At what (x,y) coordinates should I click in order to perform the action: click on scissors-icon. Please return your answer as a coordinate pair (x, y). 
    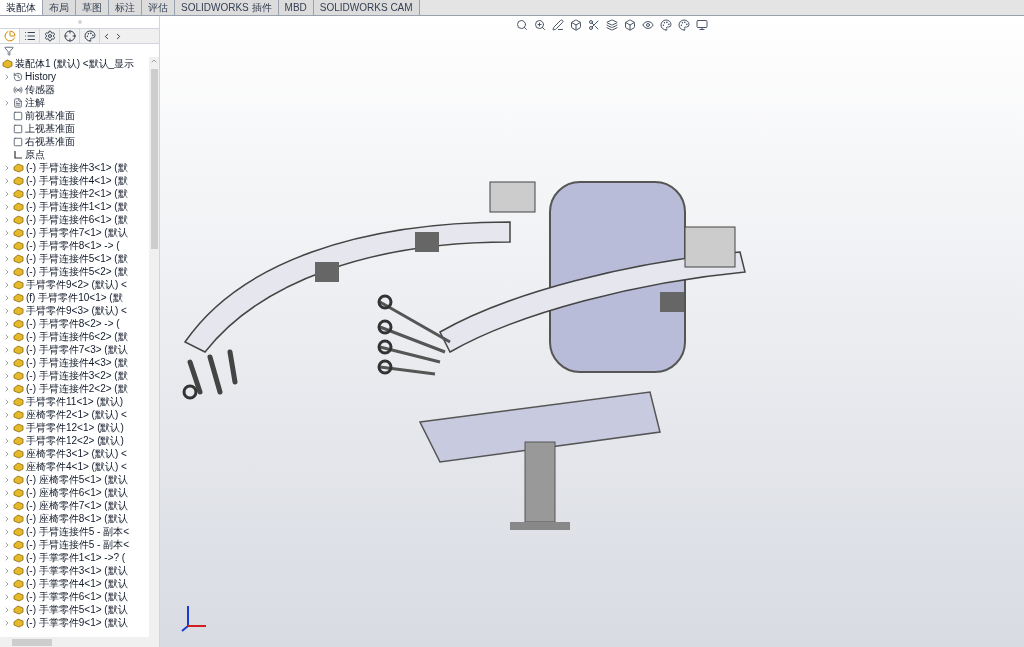
    Looking at the image, I should click on (594, 25).